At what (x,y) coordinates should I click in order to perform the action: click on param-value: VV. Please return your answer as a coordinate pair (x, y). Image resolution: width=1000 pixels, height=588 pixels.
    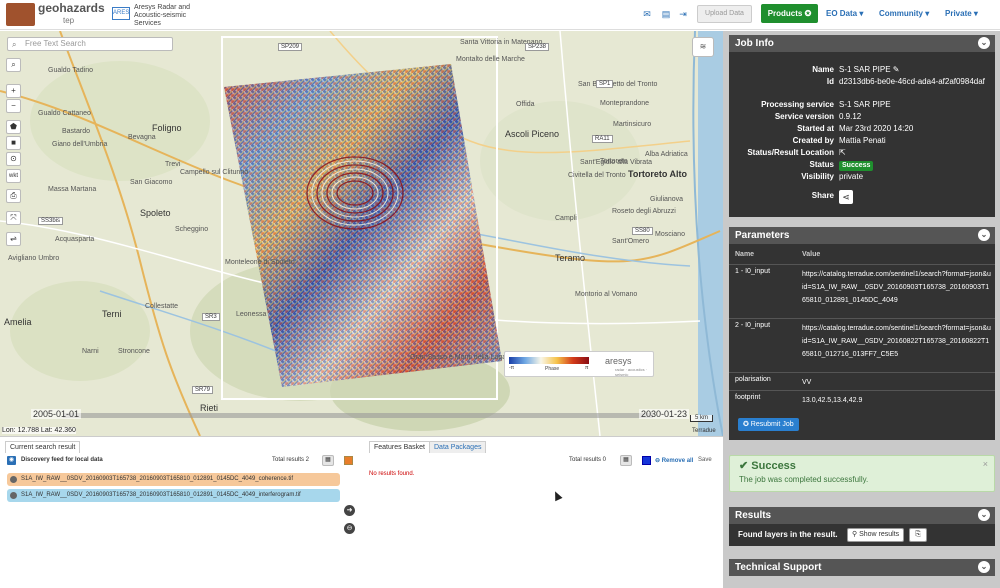
    Looking at the image, I should click on (807, 382).